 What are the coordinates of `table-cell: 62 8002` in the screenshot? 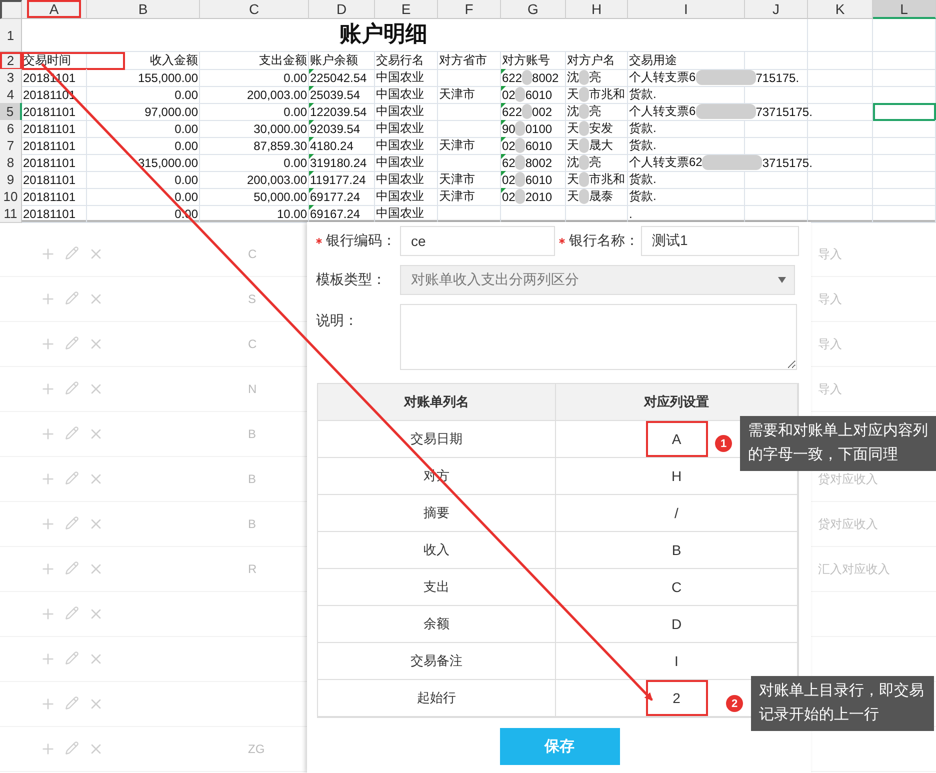 It's located at (533, 163).